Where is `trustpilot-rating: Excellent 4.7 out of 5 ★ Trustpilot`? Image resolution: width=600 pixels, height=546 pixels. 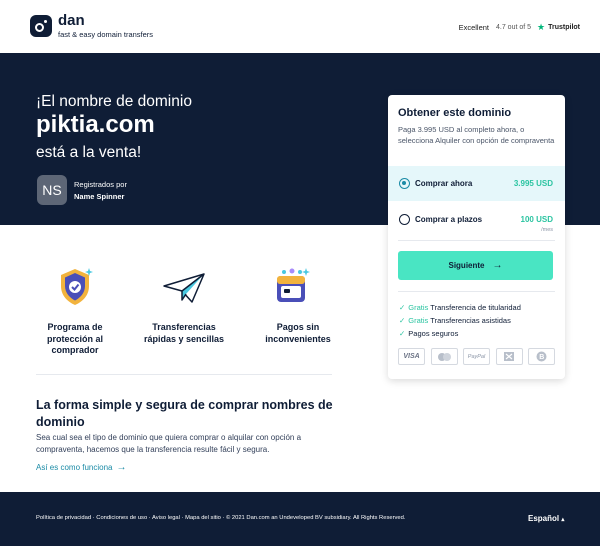 trustpilot-rating: Excellent 4.7 out of 5 ★ Trustpilot is located at coordinates (519, 27).